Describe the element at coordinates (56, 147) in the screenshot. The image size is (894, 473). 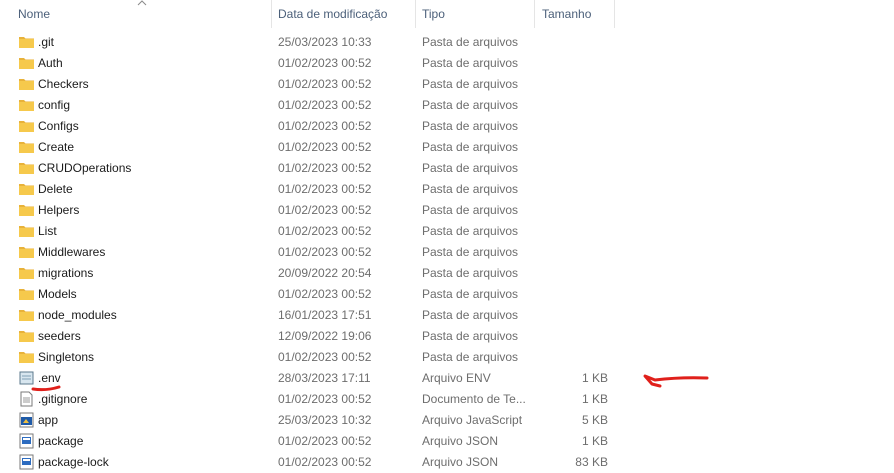
I see `file-name: Create` at that location.